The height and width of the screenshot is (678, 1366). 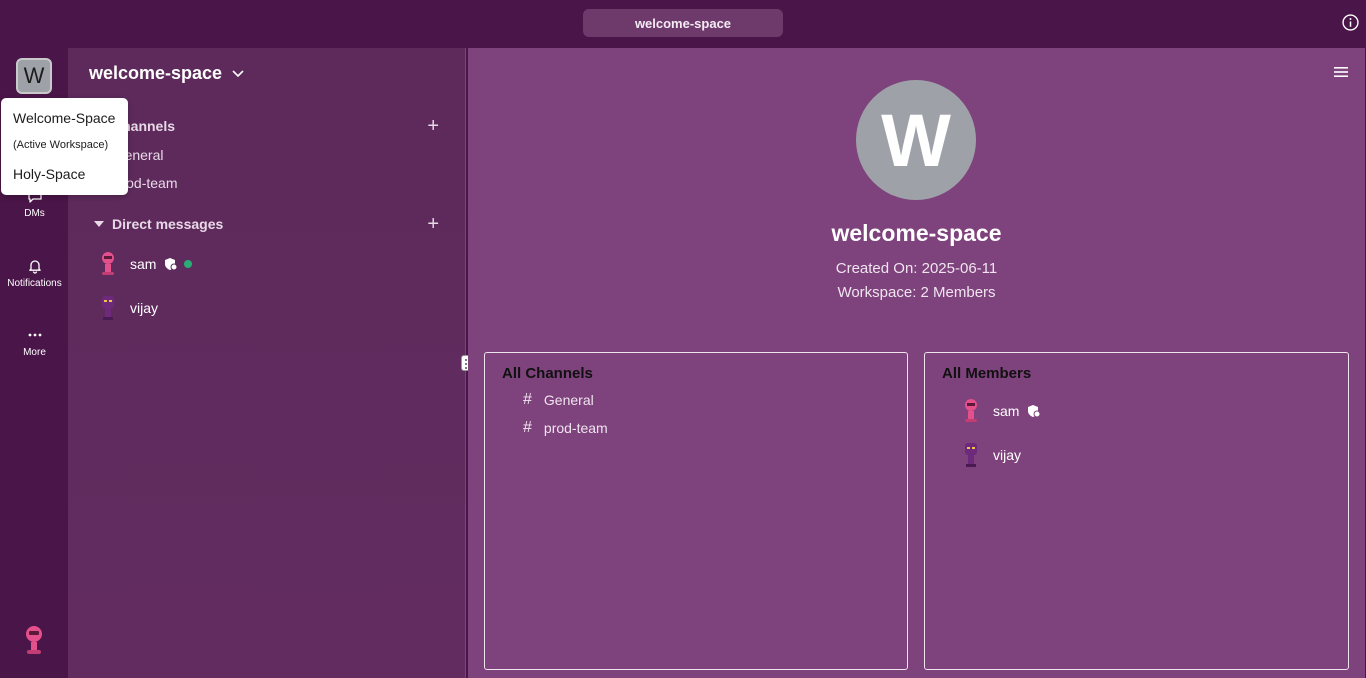 I want to click on panel-channel-general: # General, so click(x=558, y=400).